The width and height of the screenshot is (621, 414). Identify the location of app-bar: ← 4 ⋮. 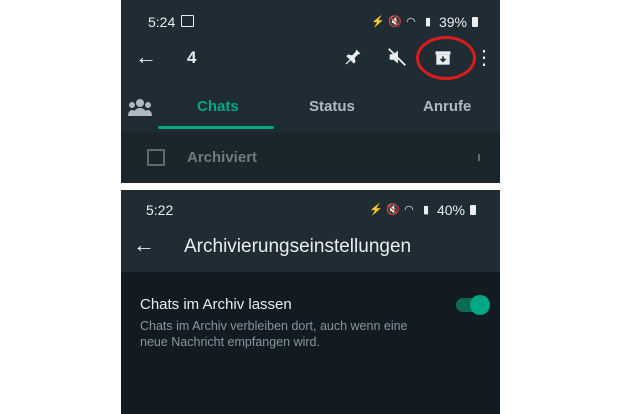
(310, 58).